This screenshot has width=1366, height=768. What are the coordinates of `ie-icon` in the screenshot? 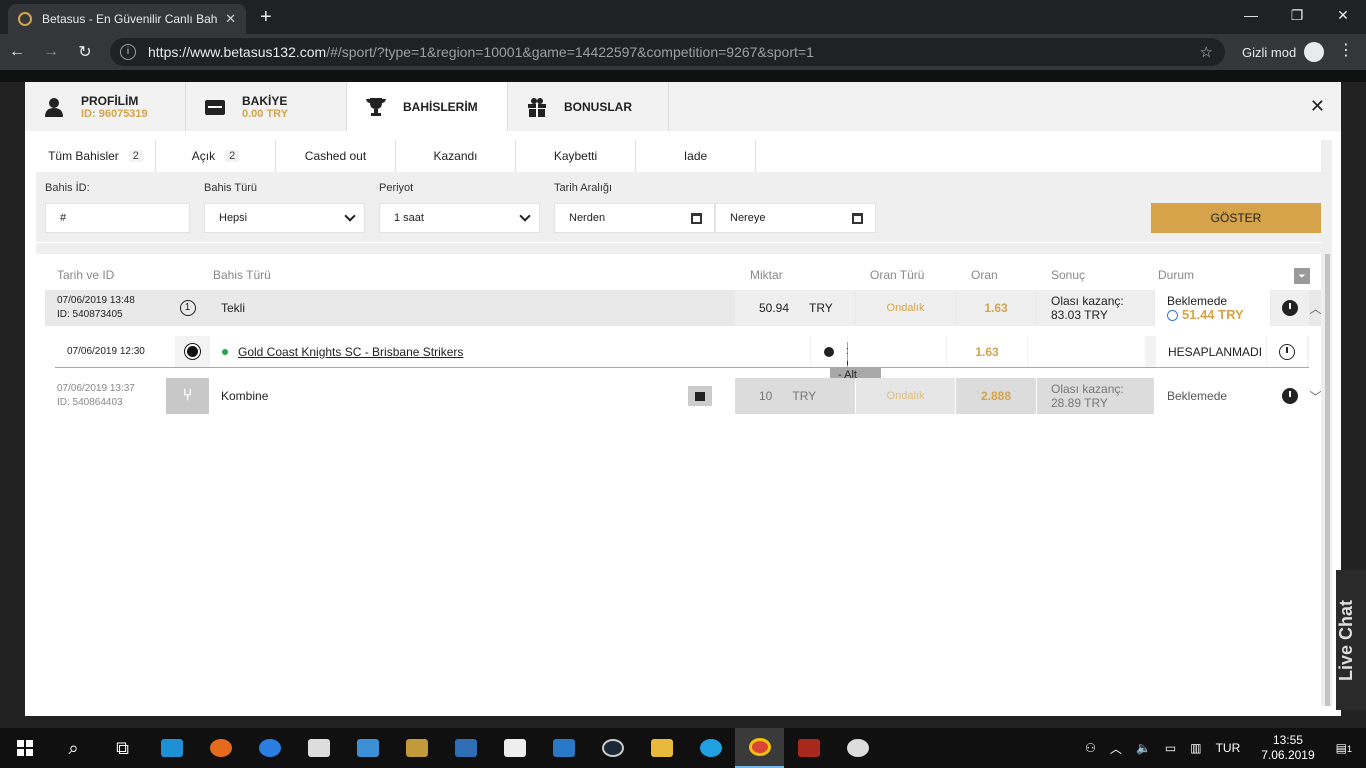 It's located at (171, 748).